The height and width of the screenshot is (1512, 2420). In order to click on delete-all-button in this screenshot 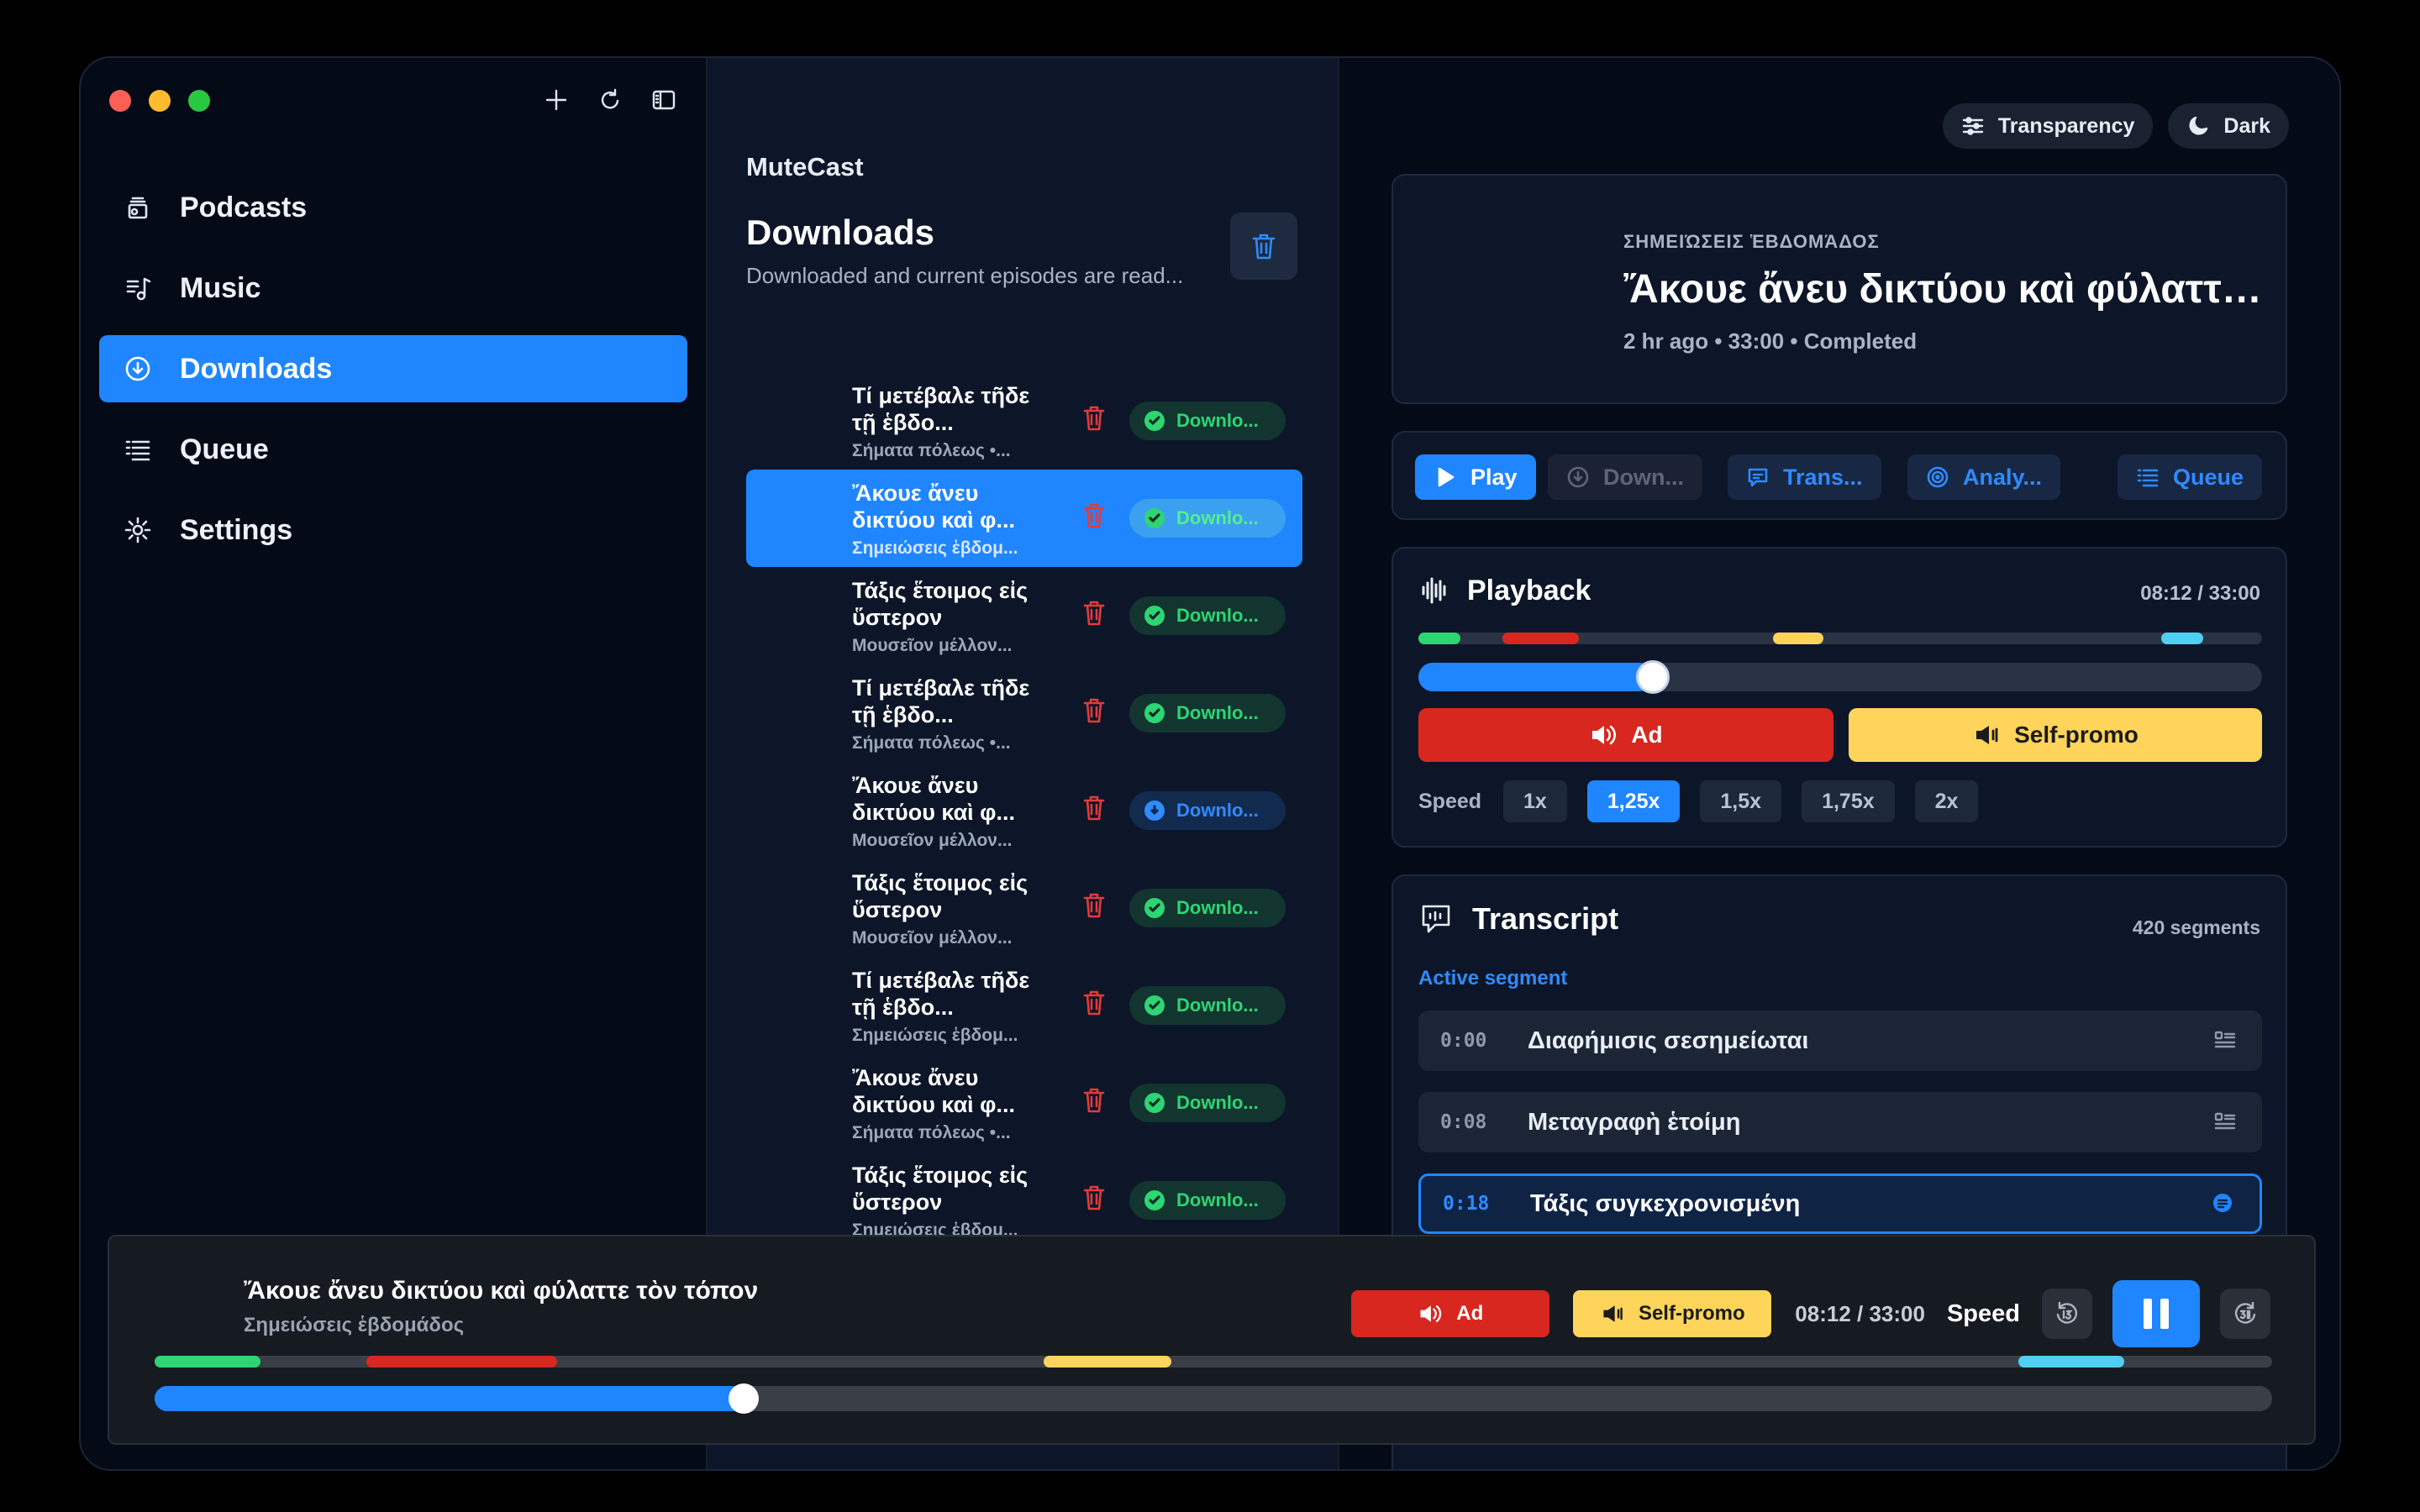, I will do `click(1263, 246)`.